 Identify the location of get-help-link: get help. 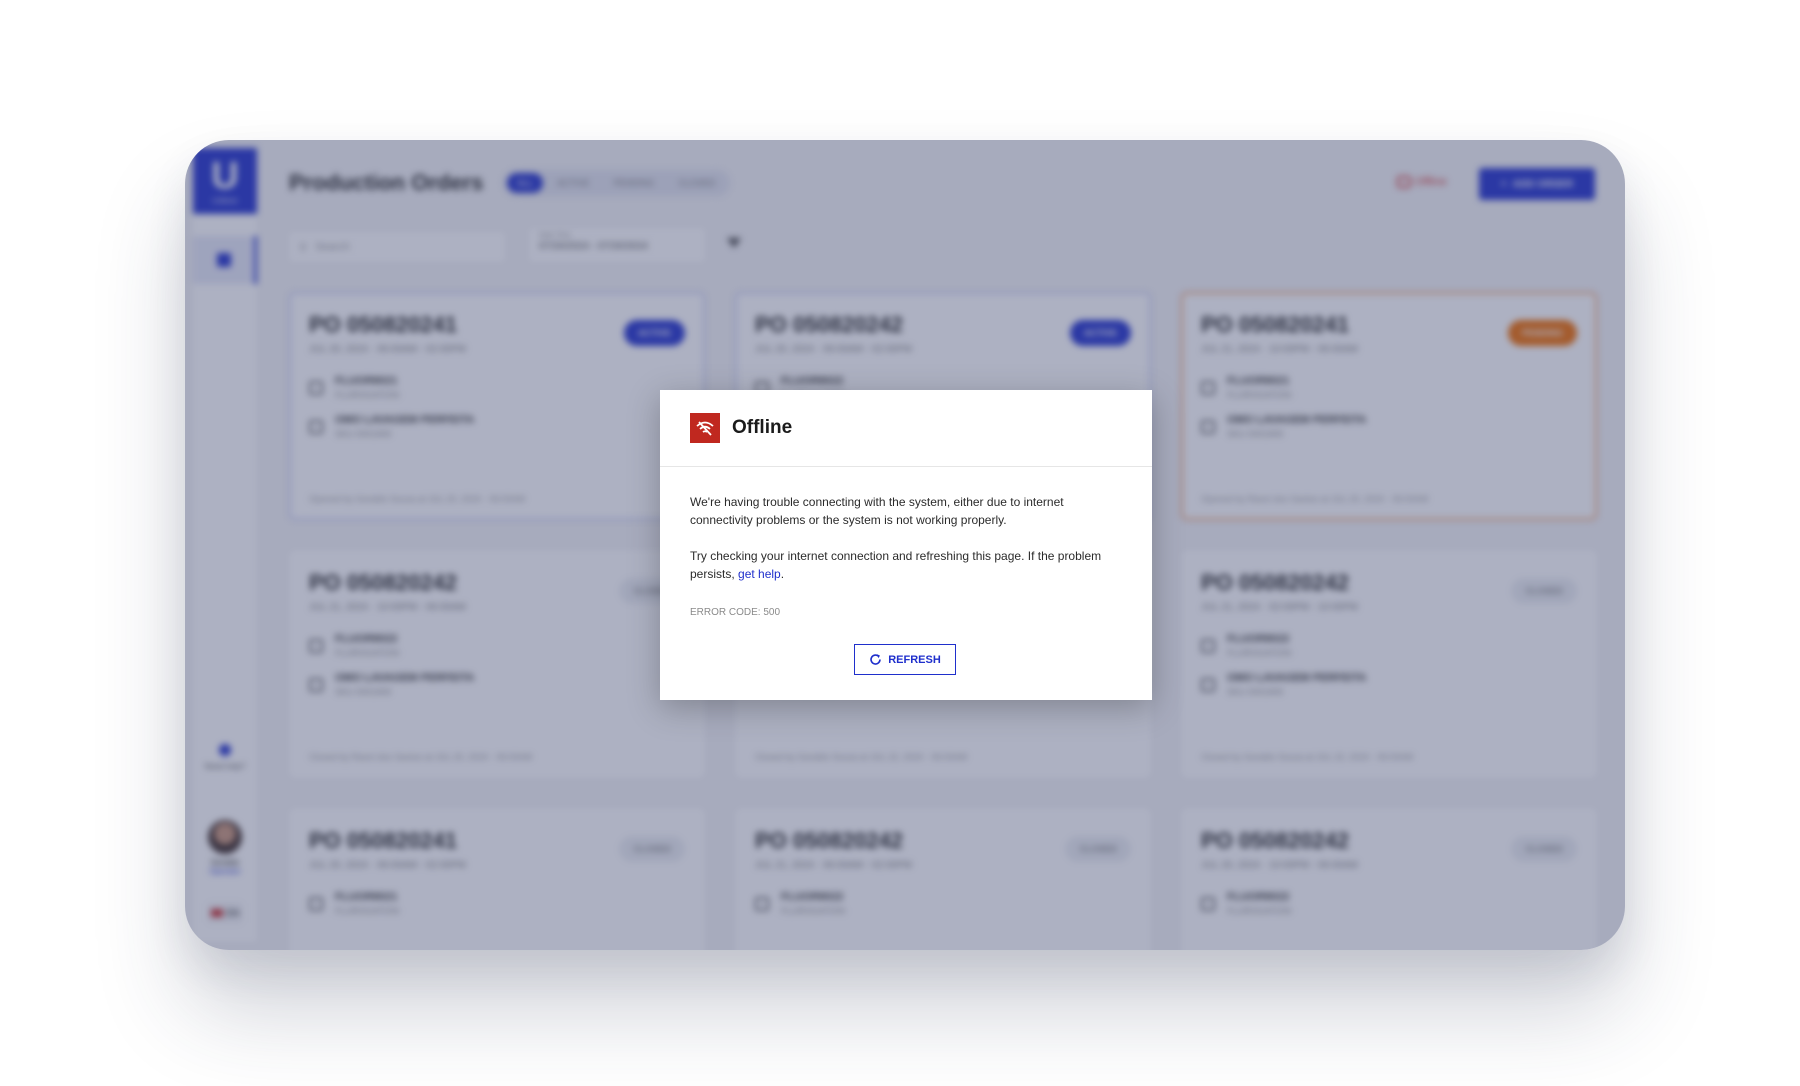
(759, 574).